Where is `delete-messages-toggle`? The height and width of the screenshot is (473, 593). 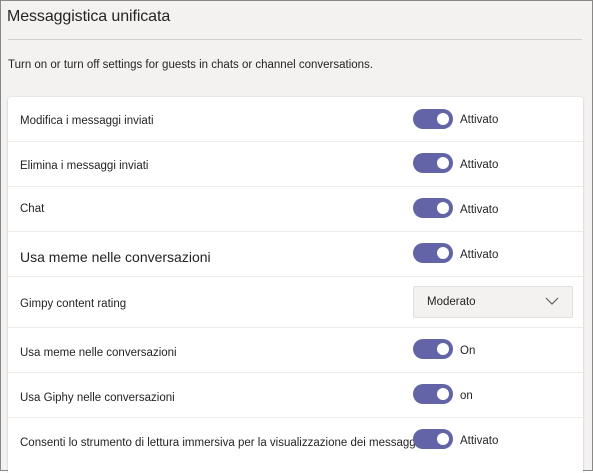 delete-messages-toggle is located at coordinates (433, 163).